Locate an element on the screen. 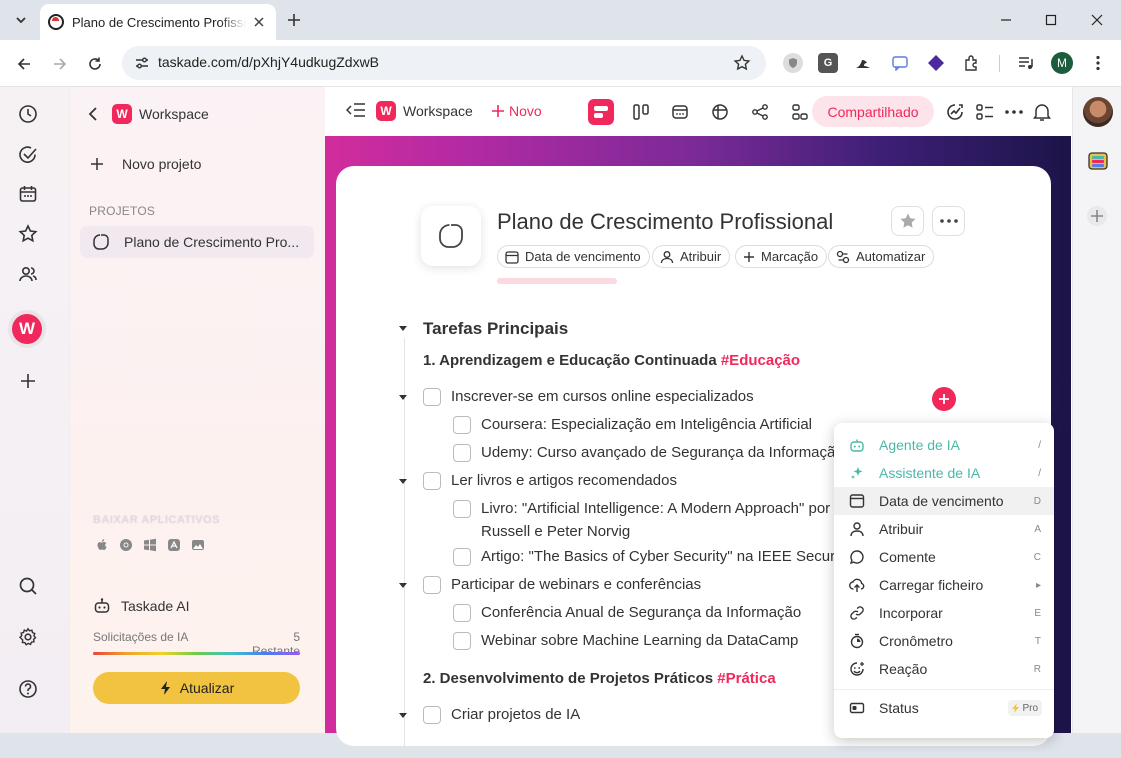 Image resolution: width=1121 pixels, height=758 pixels. project-icon is located at coordinates (451, 236).